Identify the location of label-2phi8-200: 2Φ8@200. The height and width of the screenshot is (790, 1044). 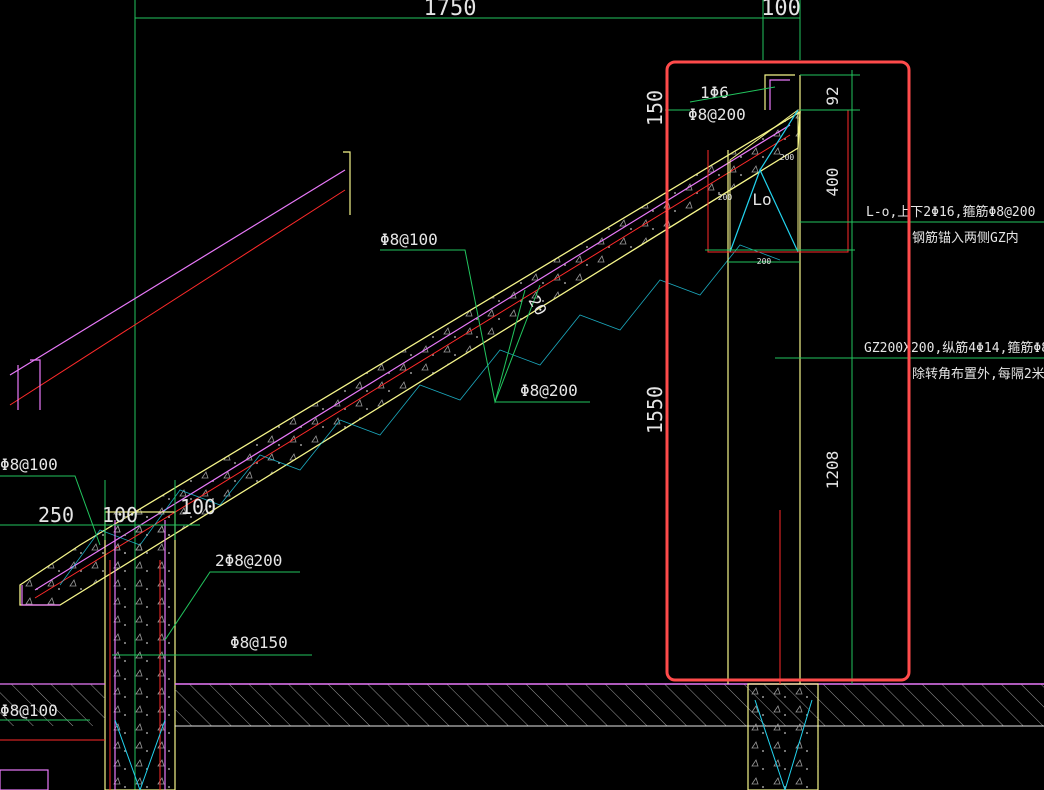
(248, 560).